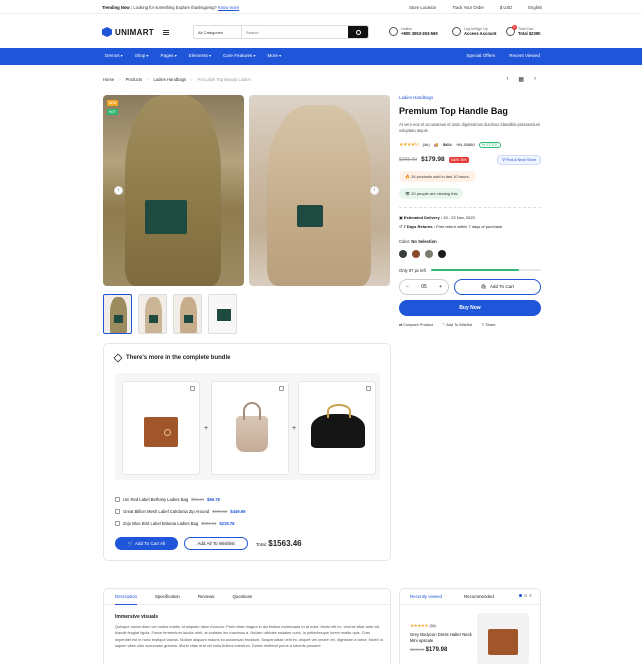 This screenshot has height=664, width=642. I want to click on gallery-next-icon: ›, so click(374, 190).